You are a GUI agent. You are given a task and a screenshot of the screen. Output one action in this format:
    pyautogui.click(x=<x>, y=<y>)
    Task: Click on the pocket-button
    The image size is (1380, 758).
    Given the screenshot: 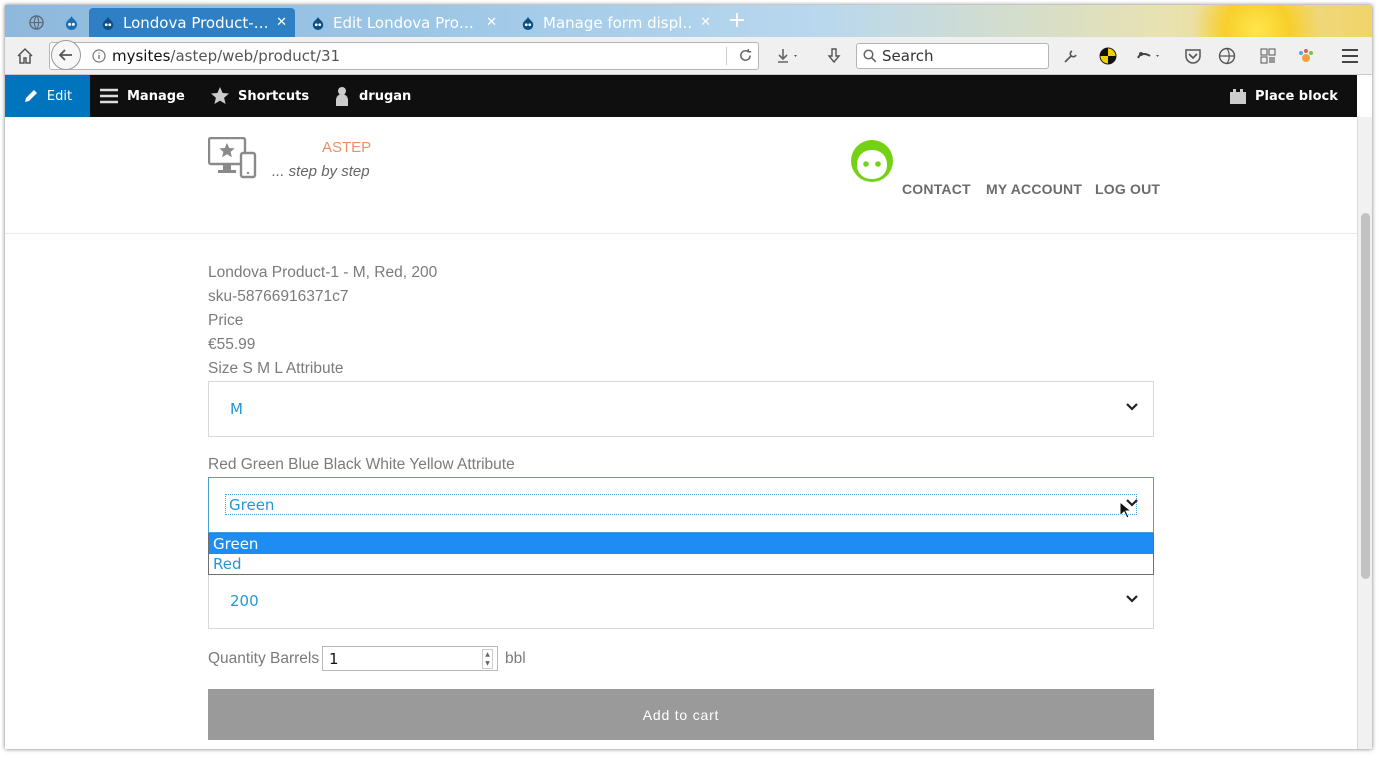 What is the action you would take?
    pyautogui.click(x=1193, y=56)
    